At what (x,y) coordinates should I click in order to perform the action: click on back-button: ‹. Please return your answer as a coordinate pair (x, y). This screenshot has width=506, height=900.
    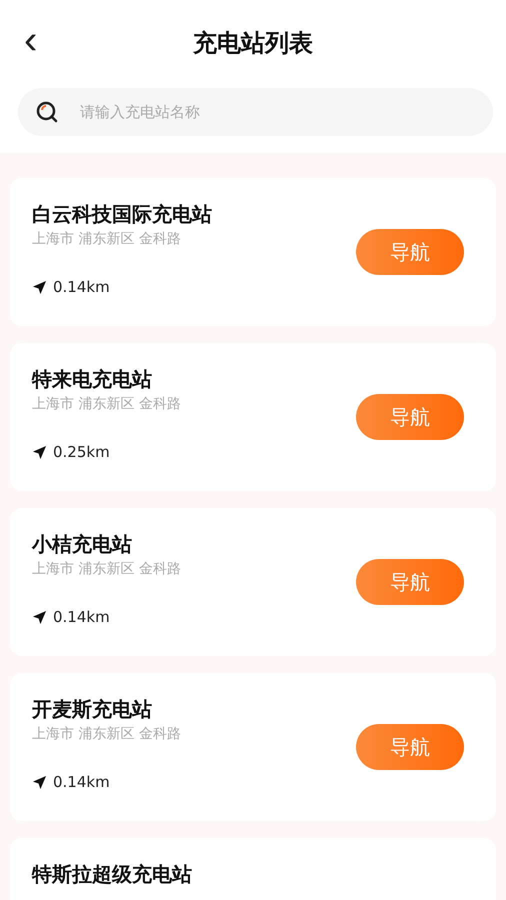
    Looking at the image, I should click on (31, 40).